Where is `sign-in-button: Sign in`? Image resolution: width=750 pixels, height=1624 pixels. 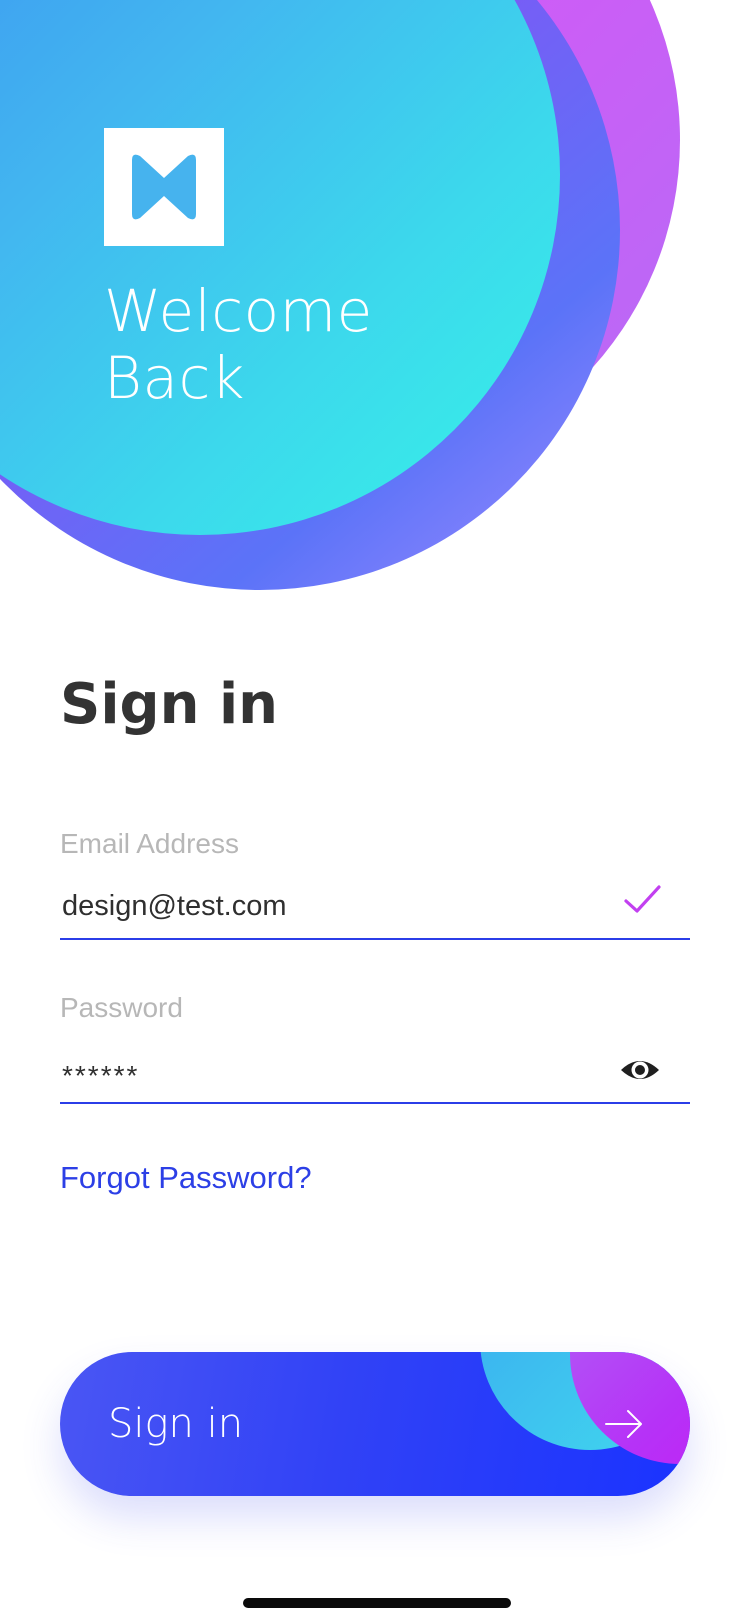
sign-in-button: Sign in is located at coordinates (375, 1424).